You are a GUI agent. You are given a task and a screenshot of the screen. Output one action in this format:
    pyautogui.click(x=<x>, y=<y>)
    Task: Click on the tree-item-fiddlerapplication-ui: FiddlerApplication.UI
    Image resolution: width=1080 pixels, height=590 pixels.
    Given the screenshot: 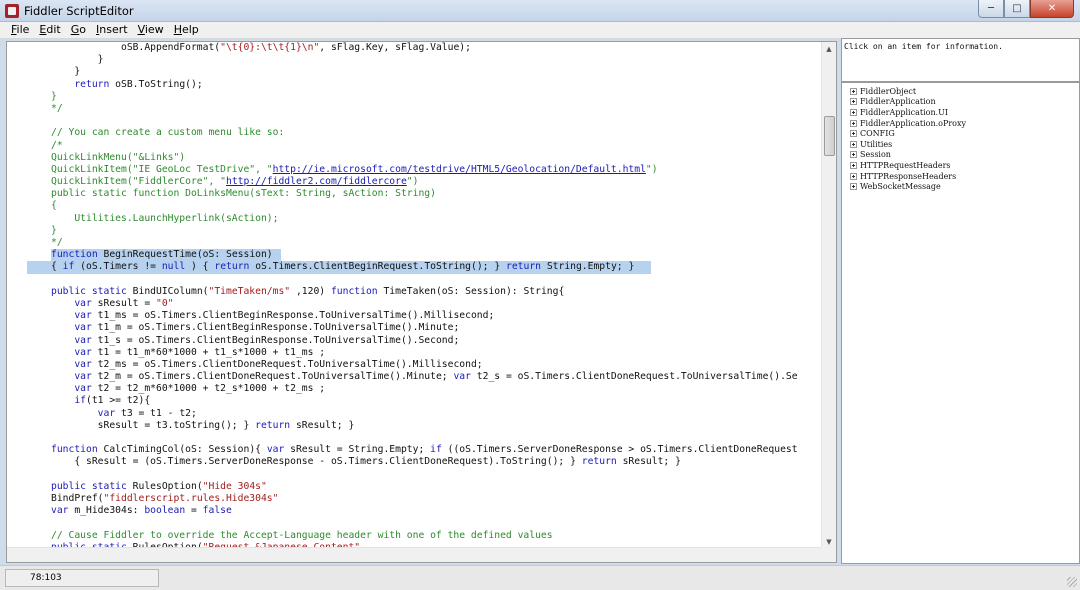 What is the action you would take?
    pyautogui.click(x=960, y=112)
    